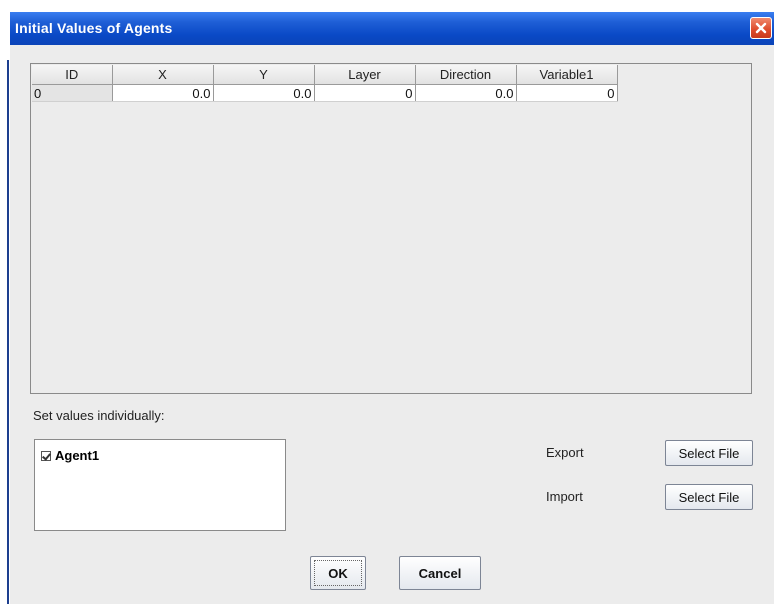 Image resolution: width=774 pixels, height=604 pixels. I want to click on table-row: 0 0.0 0.0 0 0.0 0, so click(325, 93).